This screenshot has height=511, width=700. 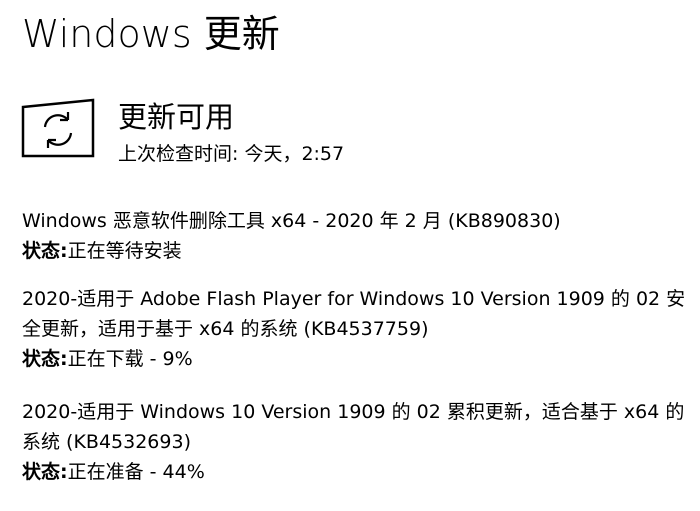 What do you see at coordinates (151, 34) in the screenshot?
I see `page-title: Windows 更新` at bounding box center [151, 34].